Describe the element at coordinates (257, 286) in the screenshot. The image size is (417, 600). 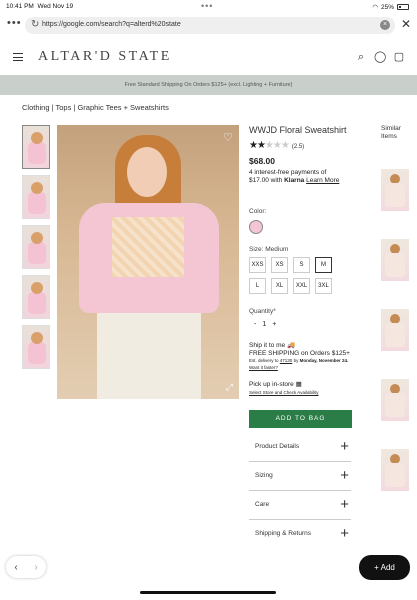
I see `size-option: L` at that location.